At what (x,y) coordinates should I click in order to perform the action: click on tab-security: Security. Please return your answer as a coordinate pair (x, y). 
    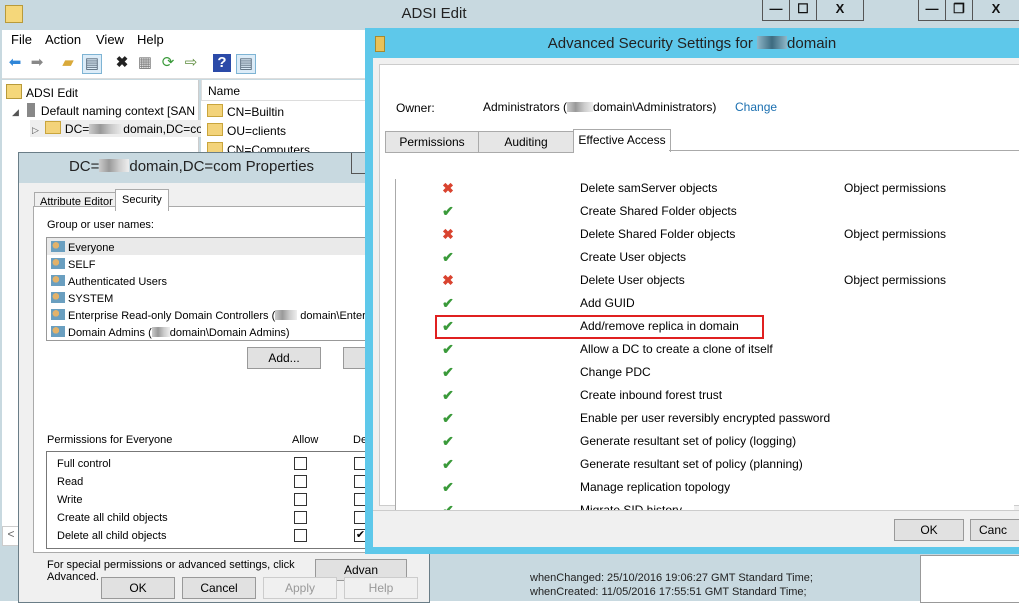
    Looking at the image, I should click on (142, 200).